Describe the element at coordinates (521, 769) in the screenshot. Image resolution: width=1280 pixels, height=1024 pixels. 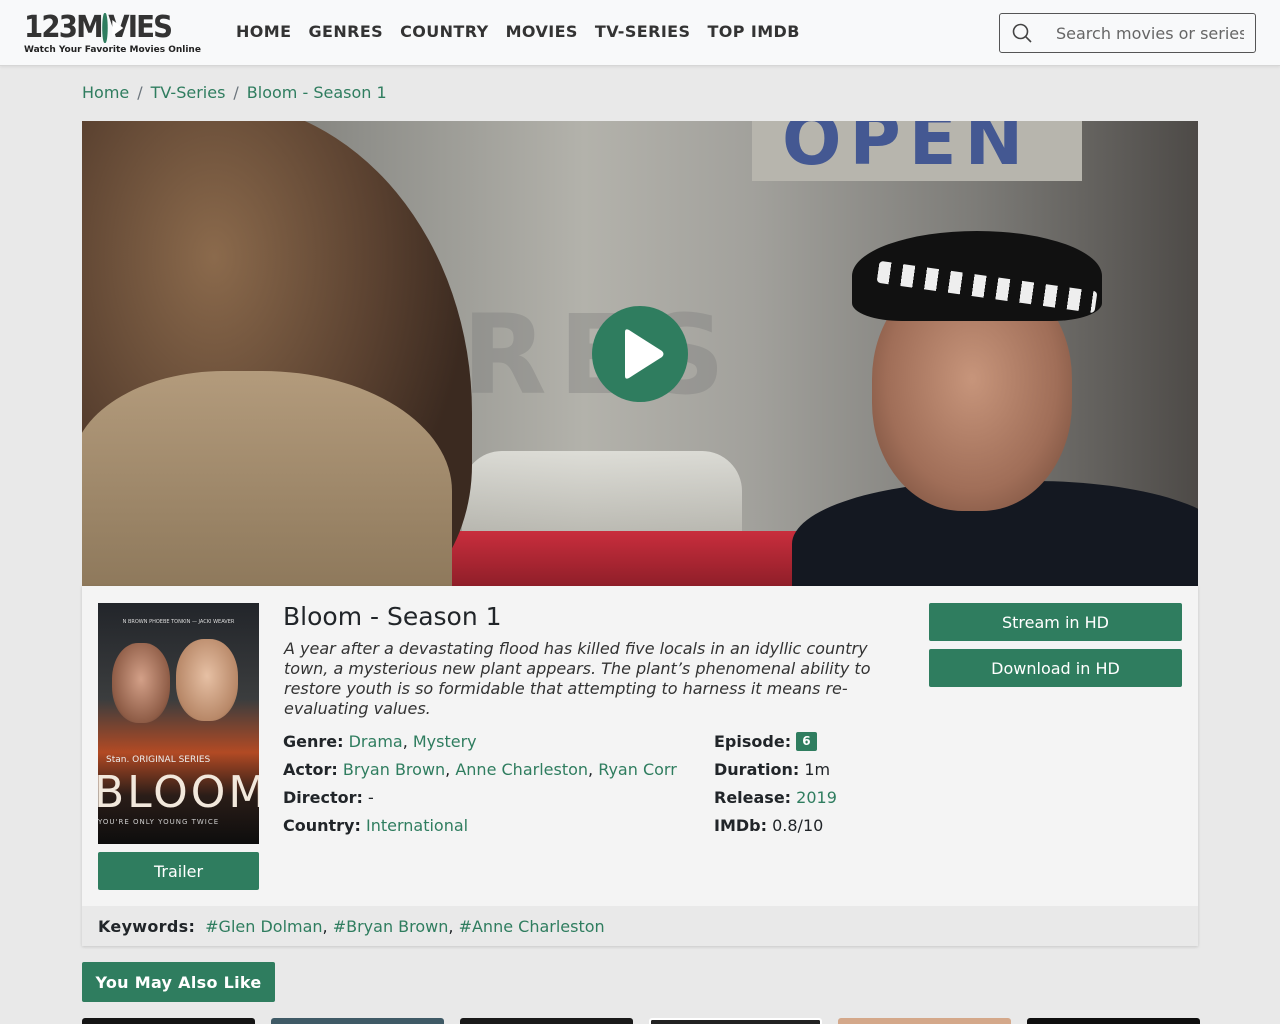
I see `actor-link: Anne Charleston` at that location.